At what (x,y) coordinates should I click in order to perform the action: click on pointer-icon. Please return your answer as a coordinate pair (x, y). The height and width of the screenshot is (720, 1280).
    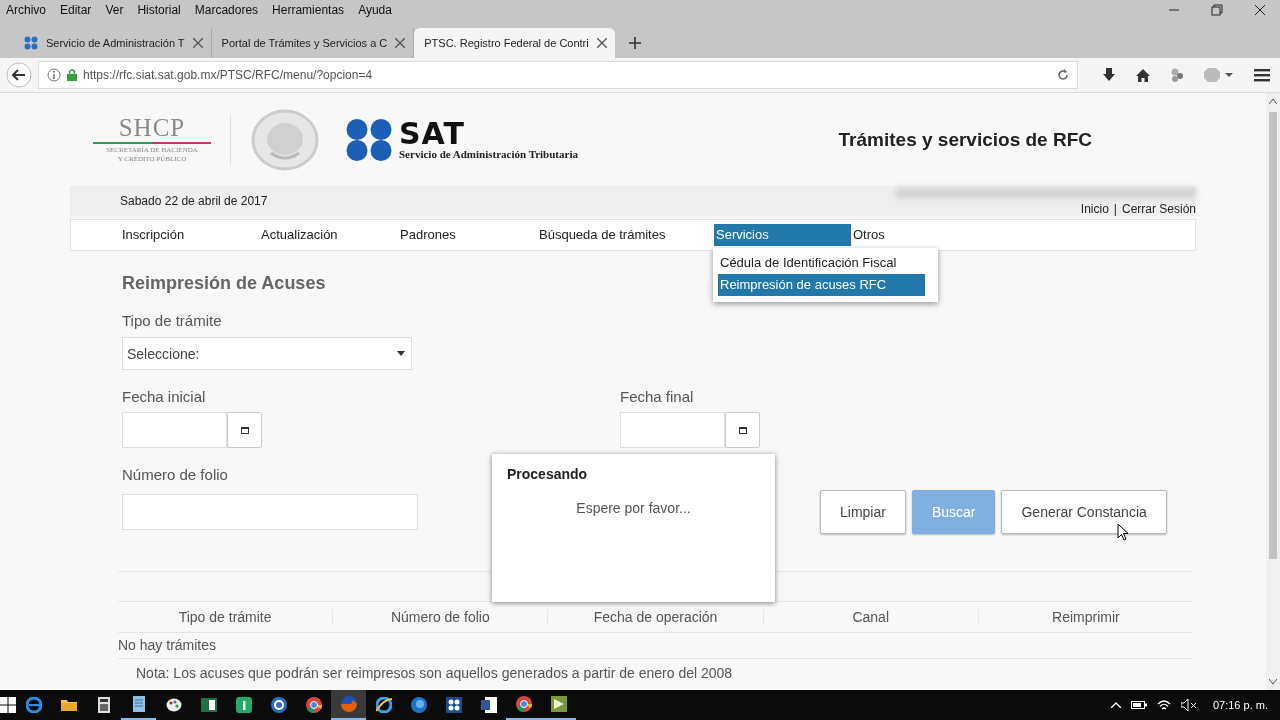
    Looking at the image, I should click on (1123, 532).